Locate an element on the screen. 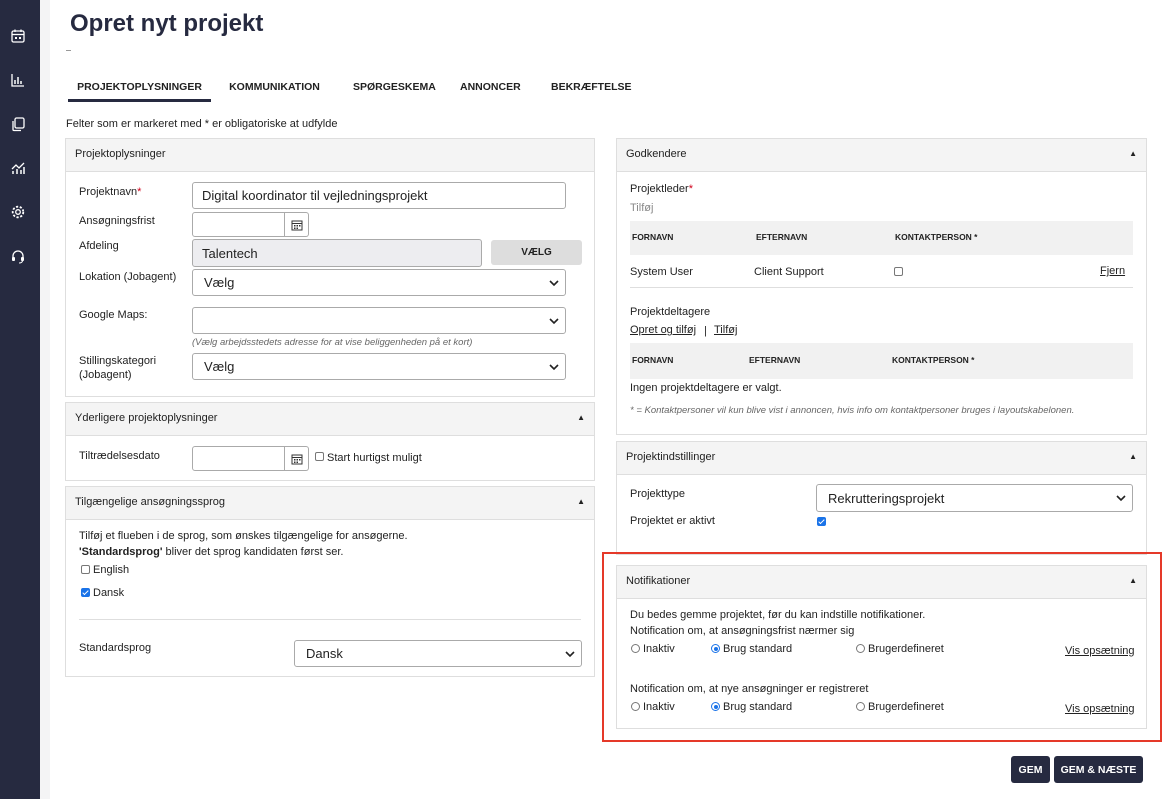 This screenshot has width=1172, height=799. tiltraedelsesdato-input is located at coordinates (238, 458).